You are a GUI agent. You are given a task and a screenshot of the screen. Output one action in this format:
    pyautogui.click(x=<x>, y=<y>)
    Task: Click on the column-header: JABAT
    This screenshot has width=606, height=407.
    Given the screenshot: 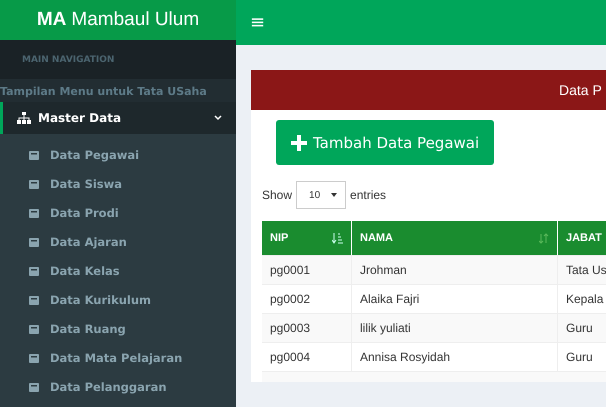 What is the action you would take?
    pyautogui.click(x=582, y=238)
    